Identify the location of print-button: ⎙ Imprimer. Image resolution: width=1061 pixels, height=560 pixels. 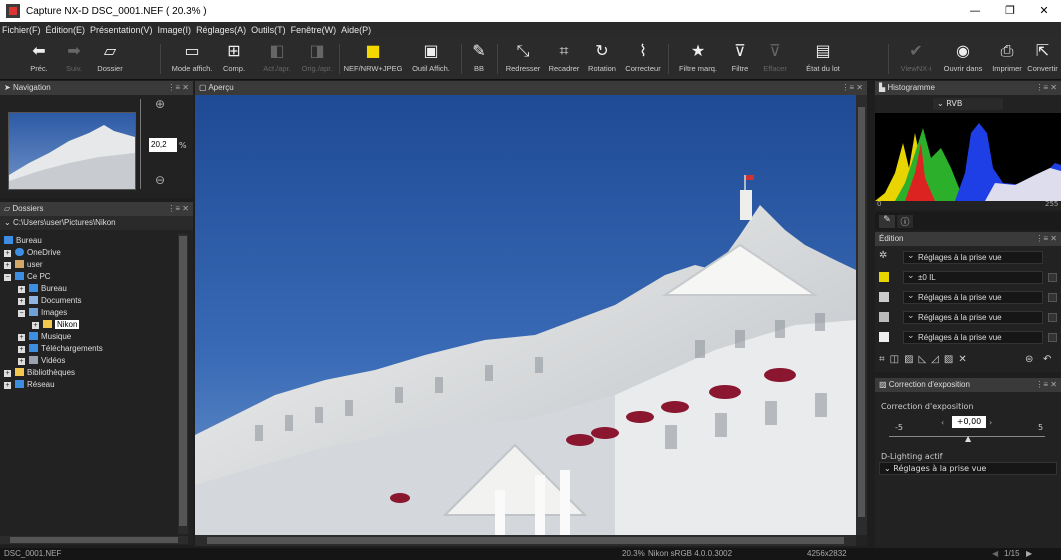
(1007, 59).